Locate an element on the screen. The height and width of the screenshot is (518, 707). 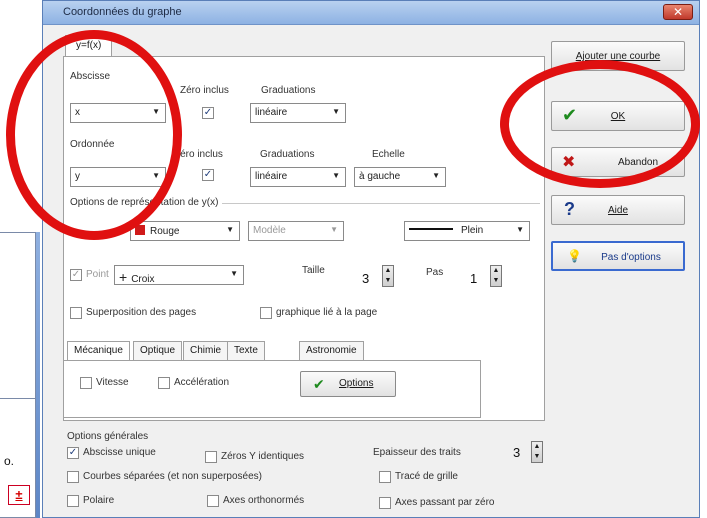
epaisseur-spinner: ▲ ▼ is located at coordinates (537, 452).